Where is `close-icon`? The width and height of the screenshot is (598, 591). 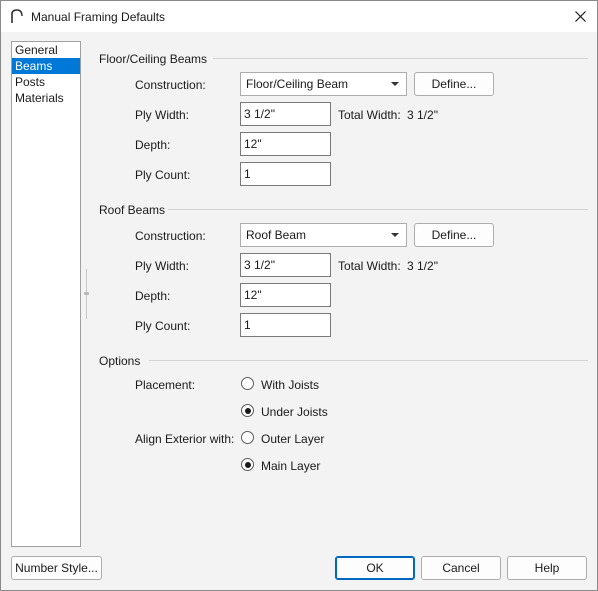
close-icon is located at coordinates (580, 16).